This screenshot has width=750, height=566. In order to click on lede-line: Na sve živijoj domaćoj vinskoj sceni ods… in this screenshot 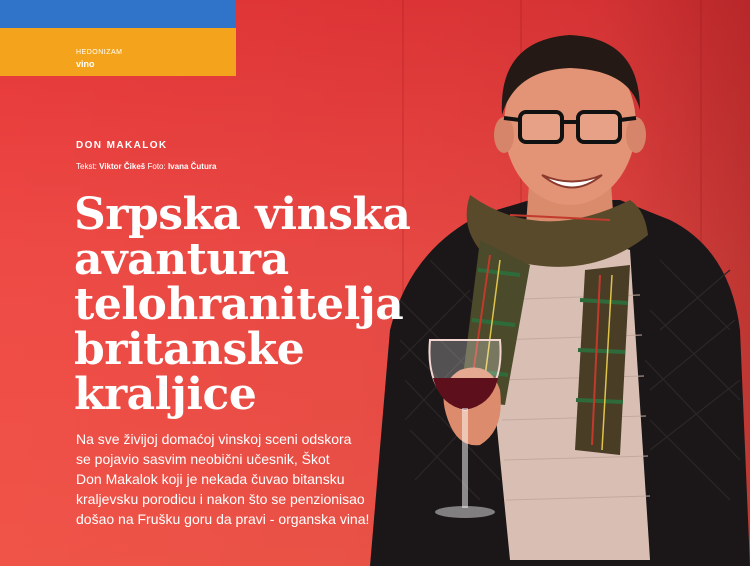, I will do `click(214, 439)`.